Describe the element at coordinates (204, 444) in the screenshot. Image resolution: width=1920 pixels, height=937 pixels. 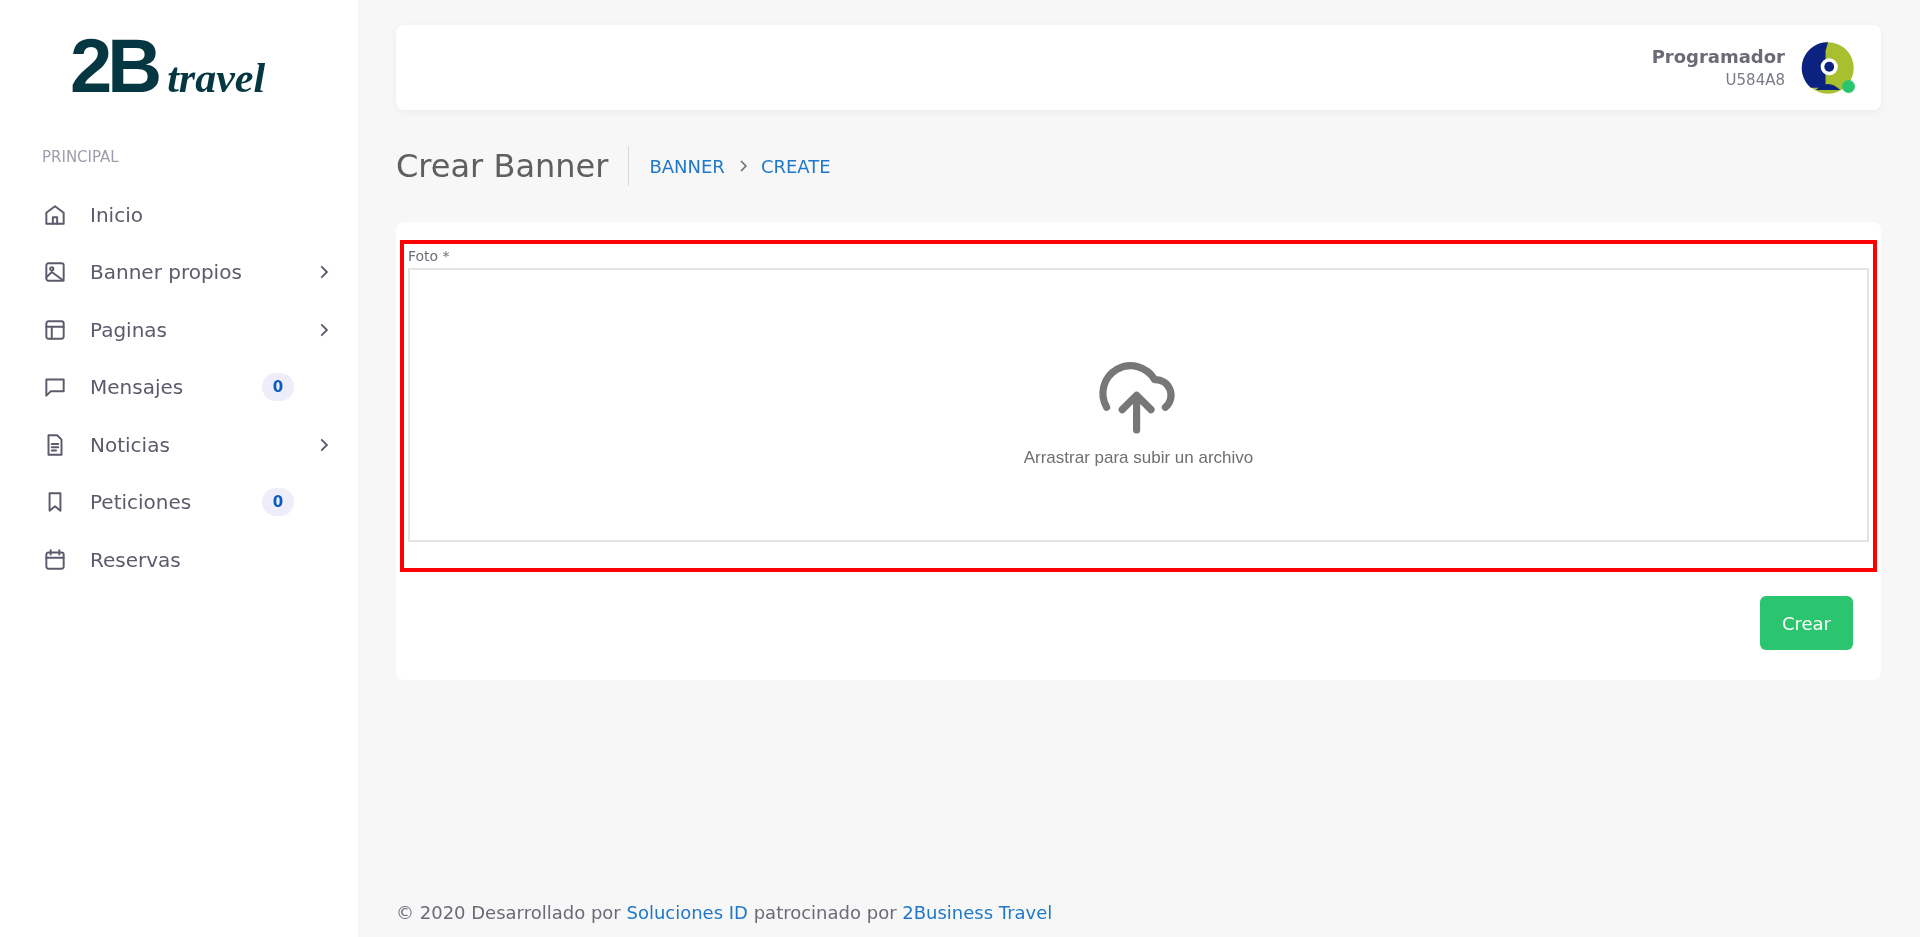
I see `menu-item: Noticias` at that location.